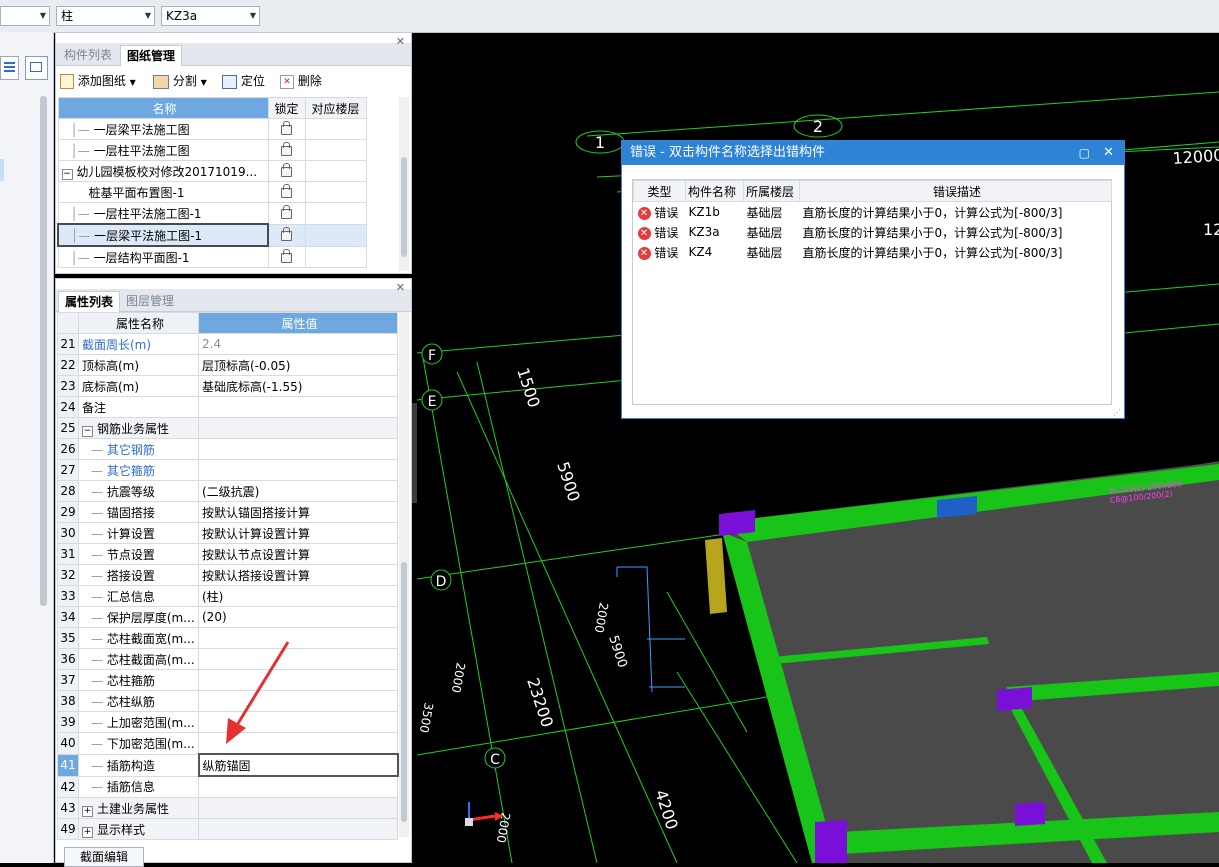 The image size is (1219, 867). I want to click on tab-drawing-management: 图纸管理, so click(151, 55).